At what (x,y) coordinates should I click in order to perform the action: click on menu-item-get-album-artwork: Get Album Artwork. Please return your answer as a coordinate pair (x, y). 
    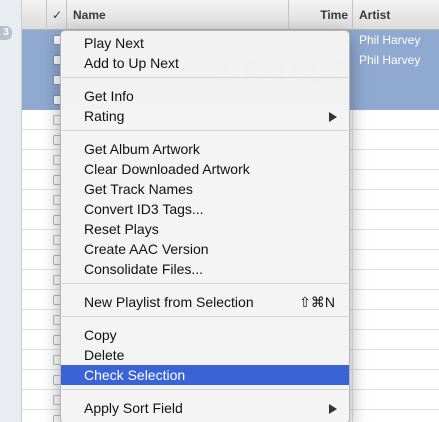
    Looking at the image, I should click on (205, 149).